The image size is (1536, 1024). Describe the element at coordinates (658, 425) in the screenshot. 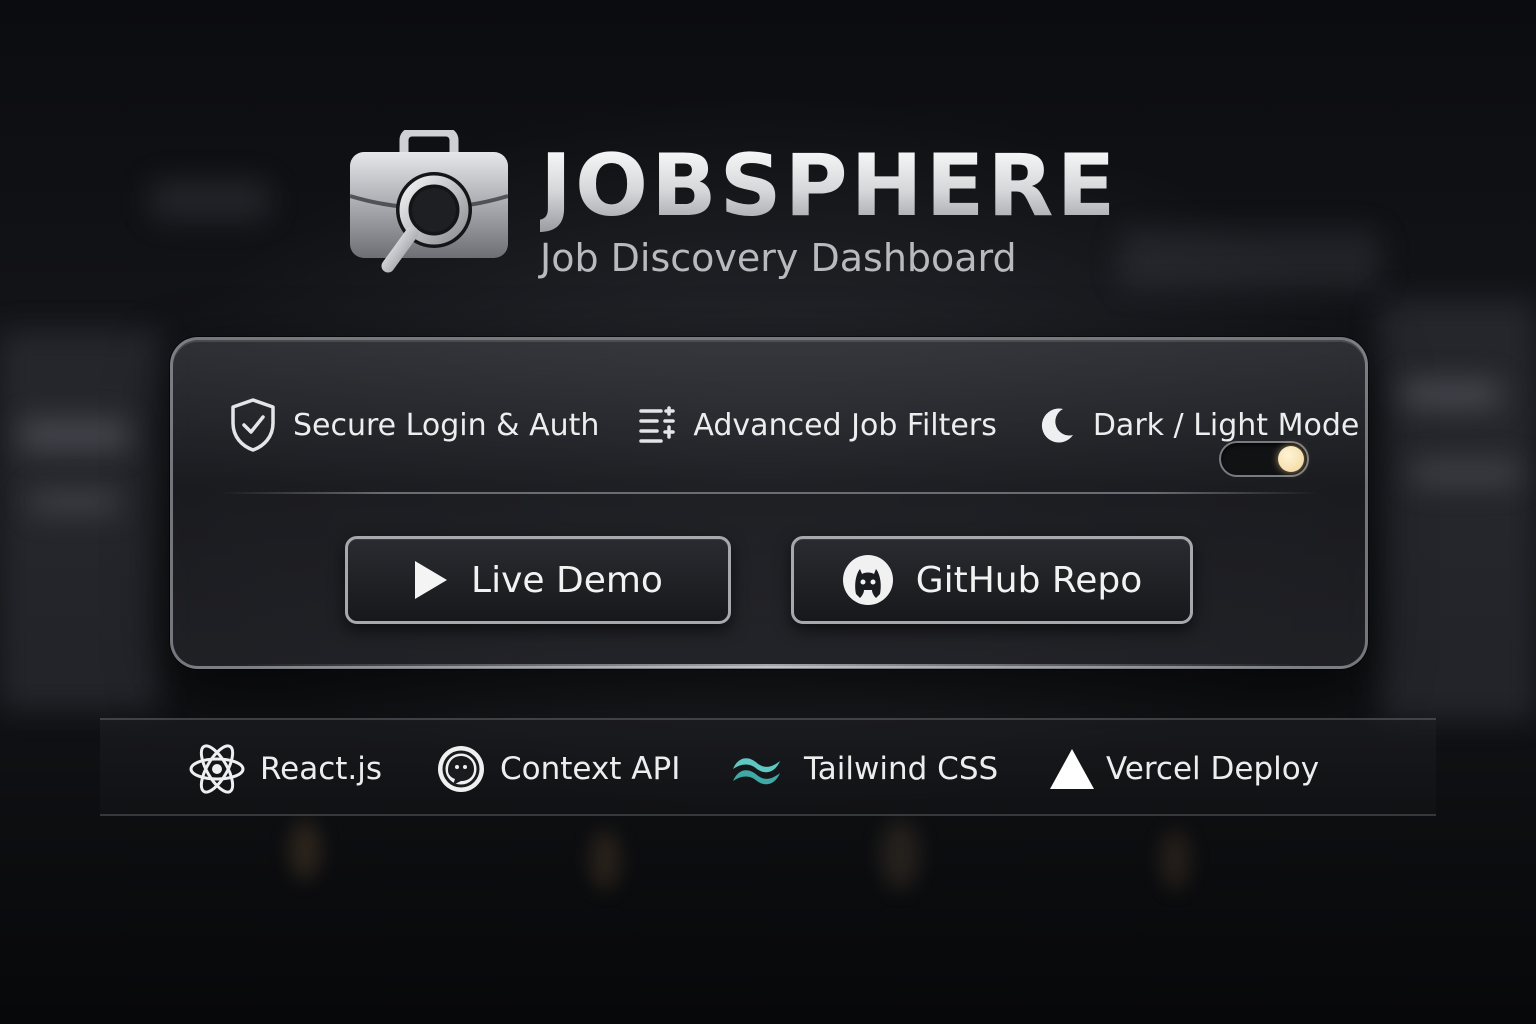

I see `filter-list-icon` at that location.